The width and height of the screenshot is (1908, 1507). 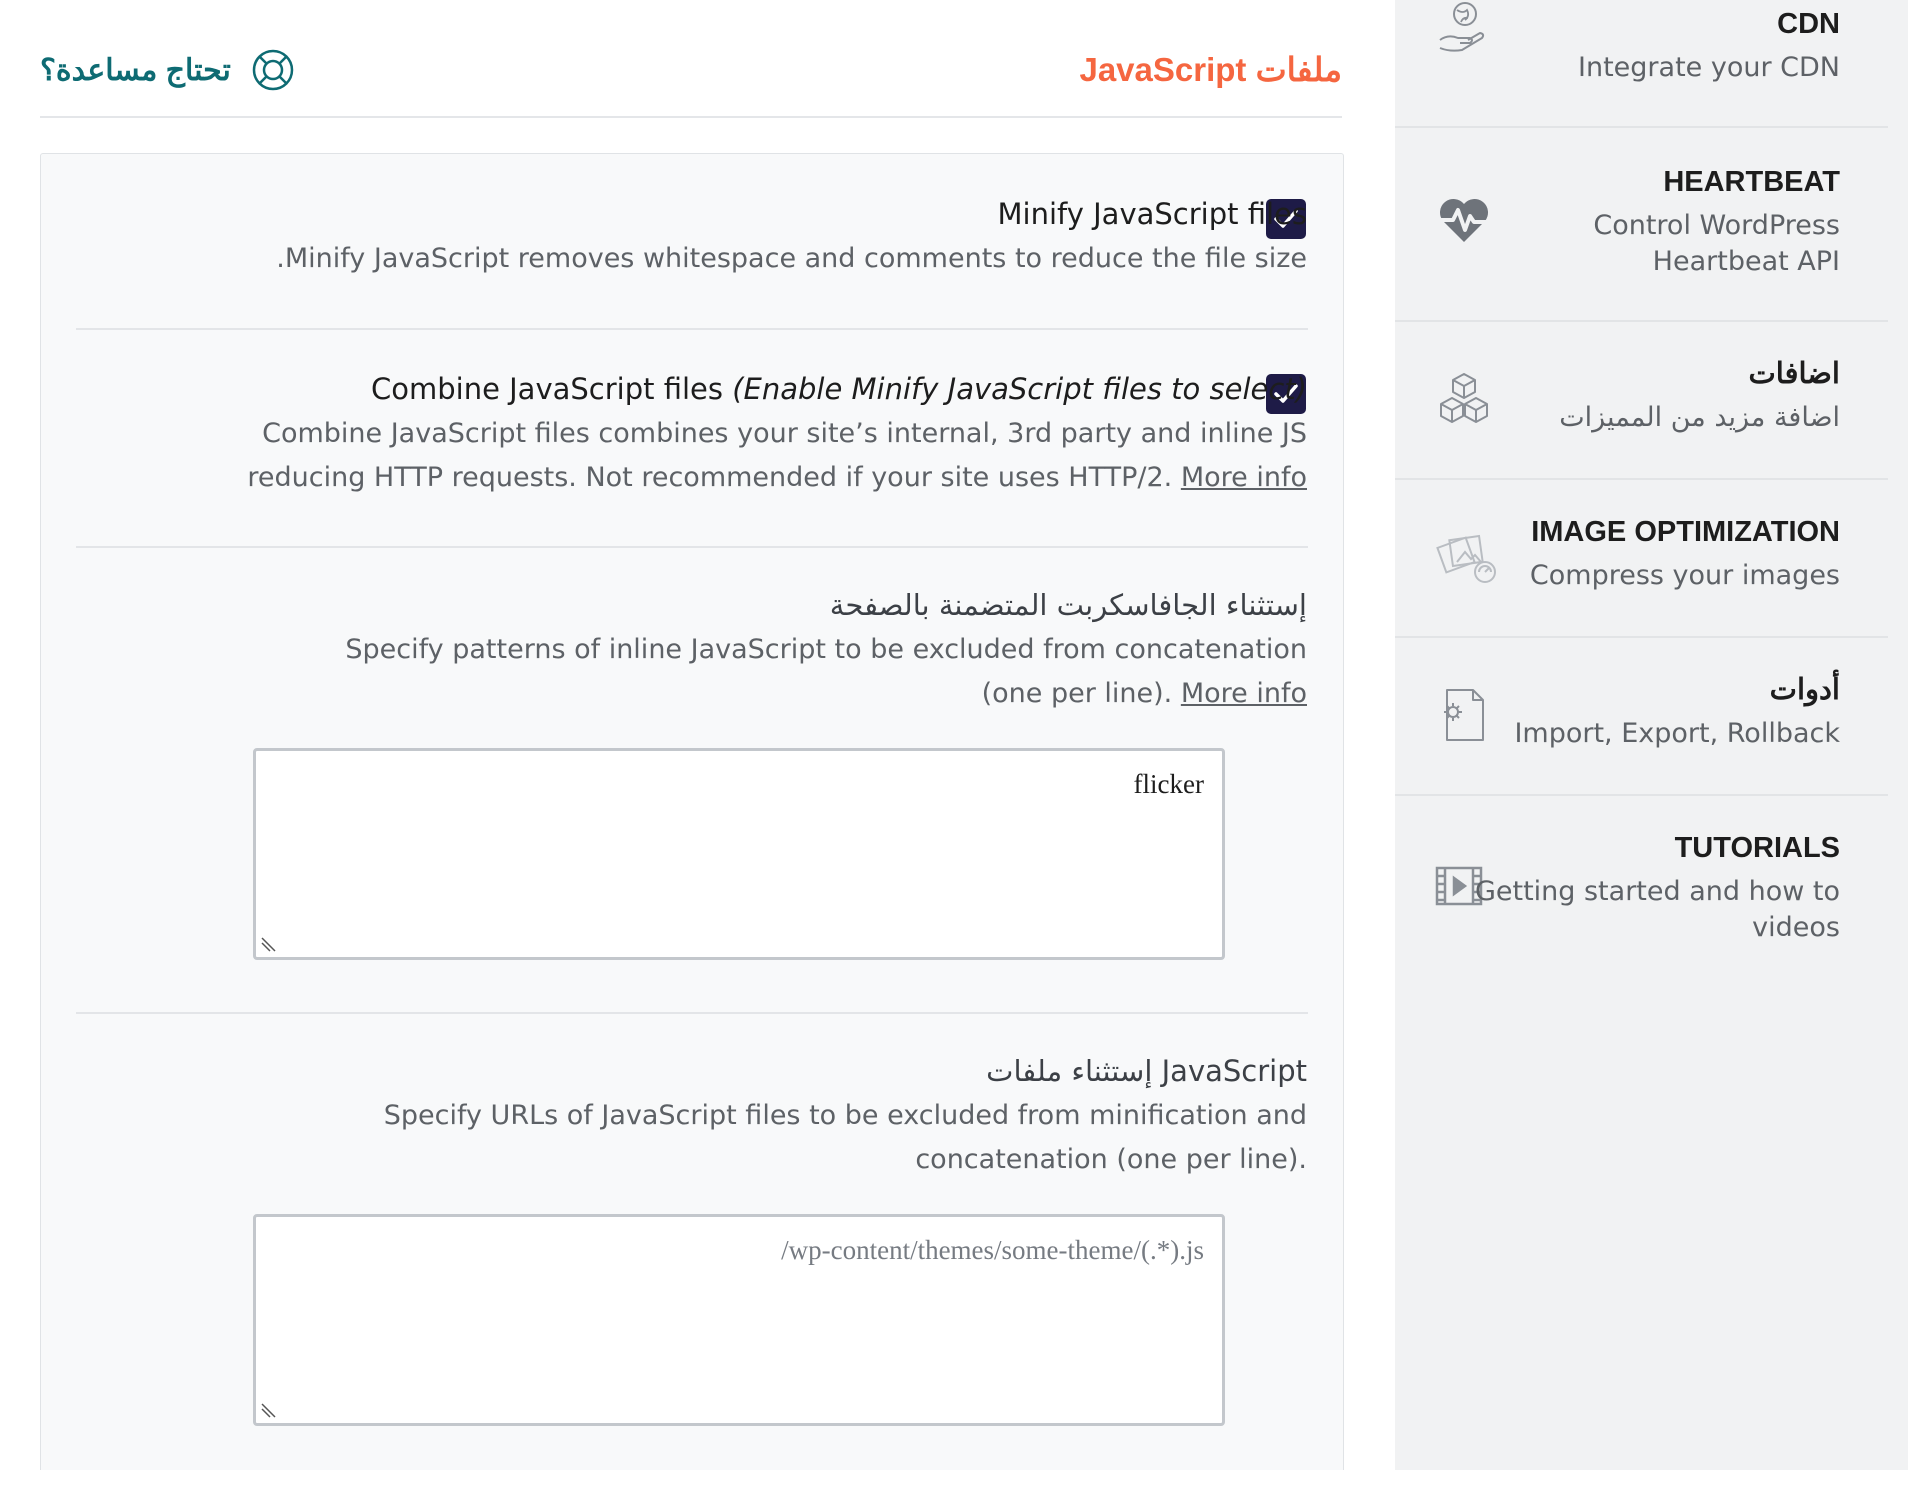 What do you see at coordinates (1068, 605) in the screenshot?
I see `inline-js-exclude-title: إستثناء الجافاسكربت المتضمنة بالصفحة` at bounding box center [1068, 605].